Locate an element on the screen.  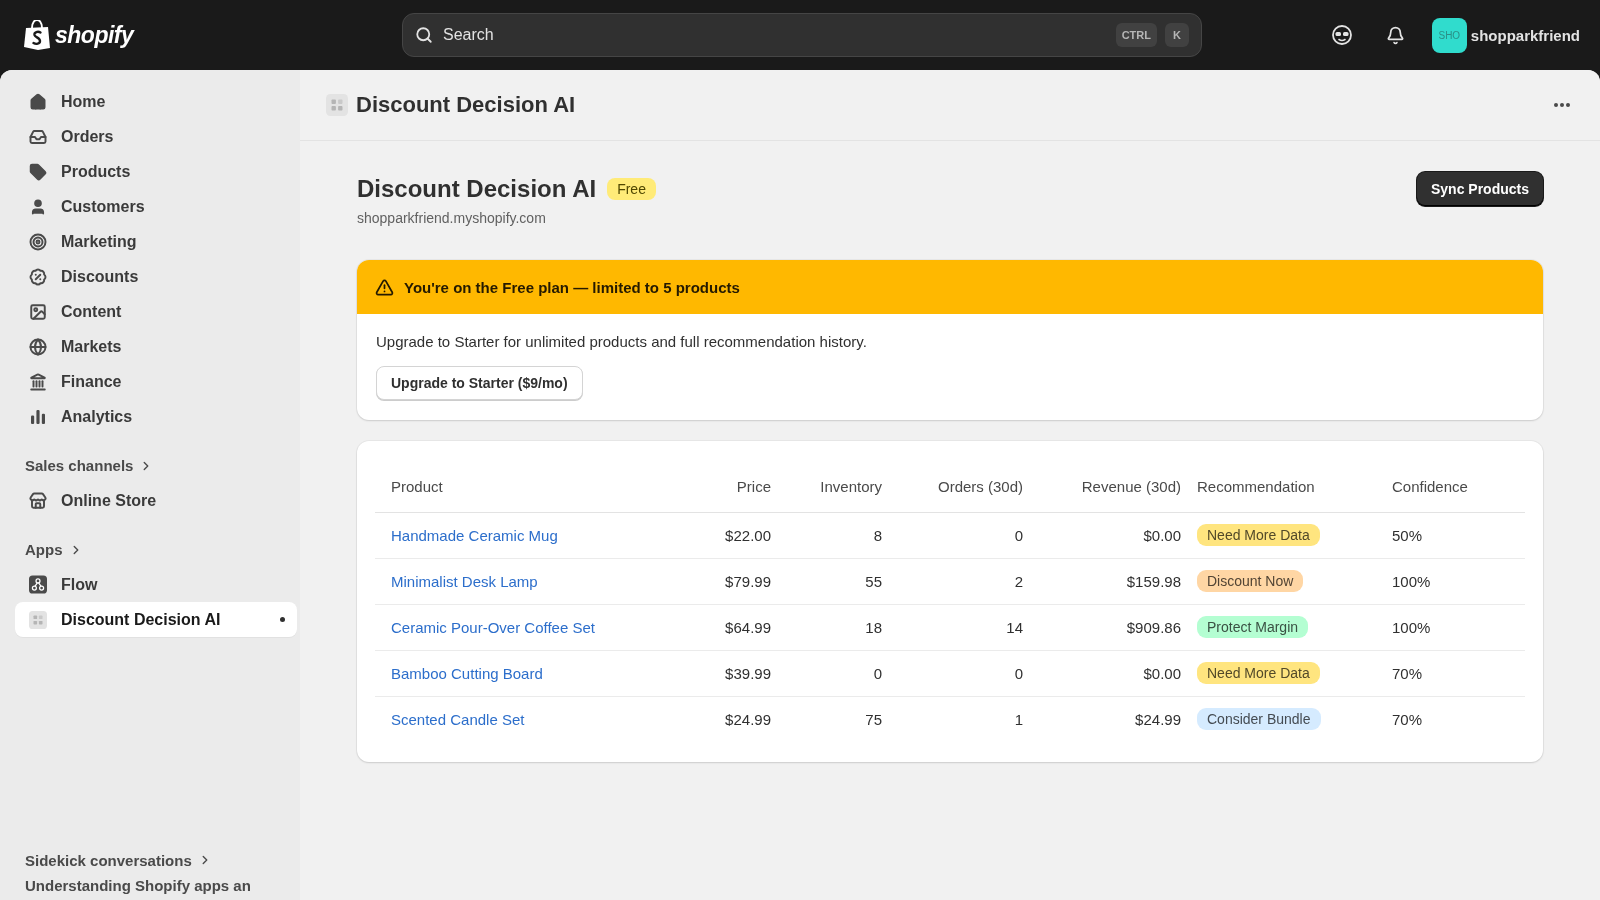
tag-icon is located at coordinates (38, 171).